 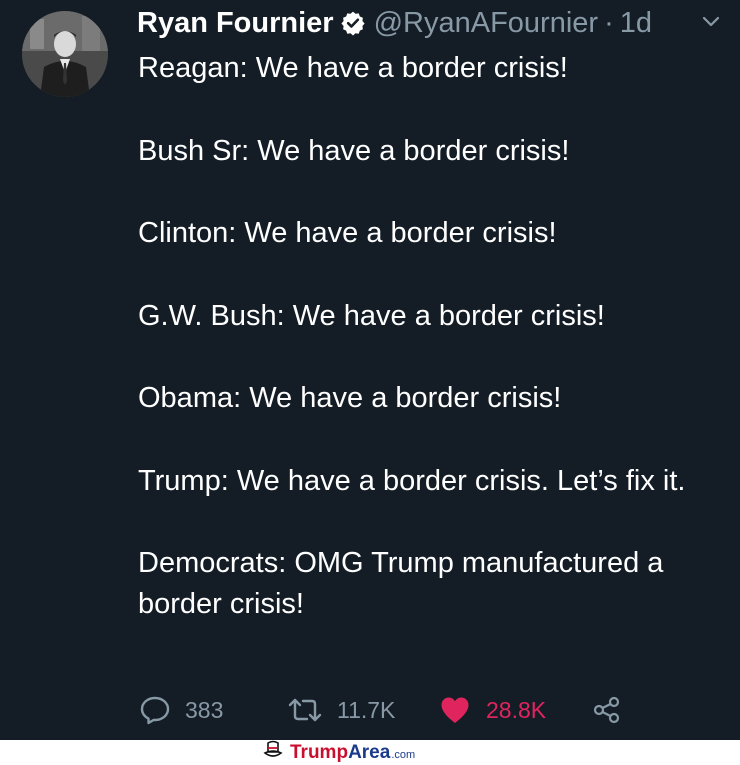 I want to click on tweet-line: Clinton: We have a border crisis!, so click(x=347, y=233).